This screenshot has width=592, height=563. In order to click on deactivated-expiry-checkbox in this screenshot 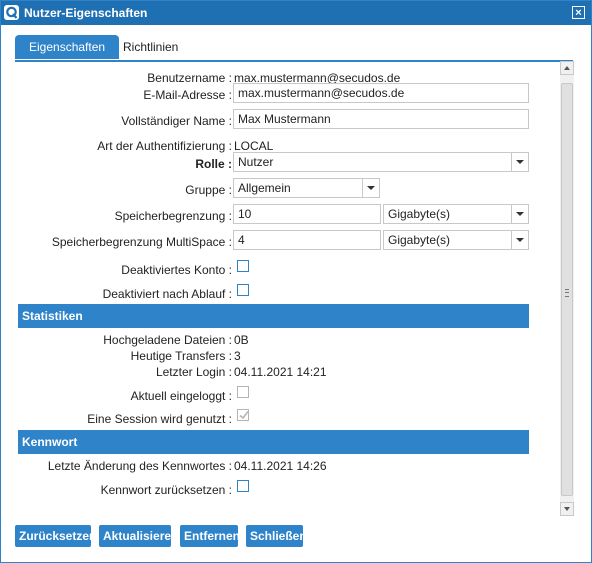, I will do `click(243, 290)`.